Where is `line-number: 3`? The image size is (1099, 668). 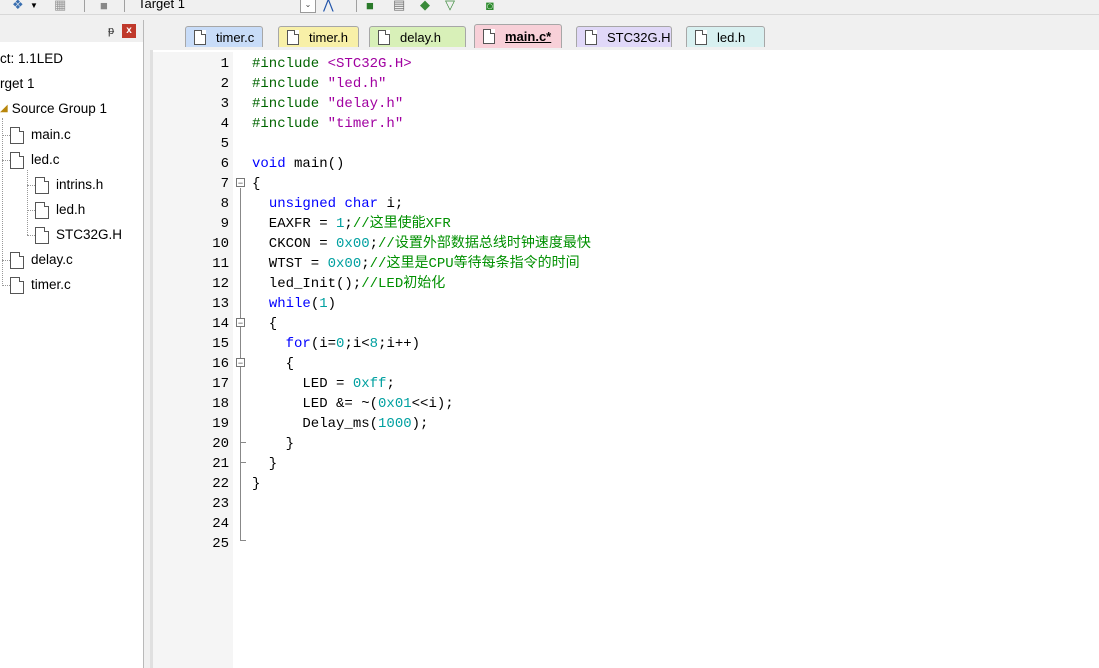
line-number: 3 is located at coordinates (224, 104).